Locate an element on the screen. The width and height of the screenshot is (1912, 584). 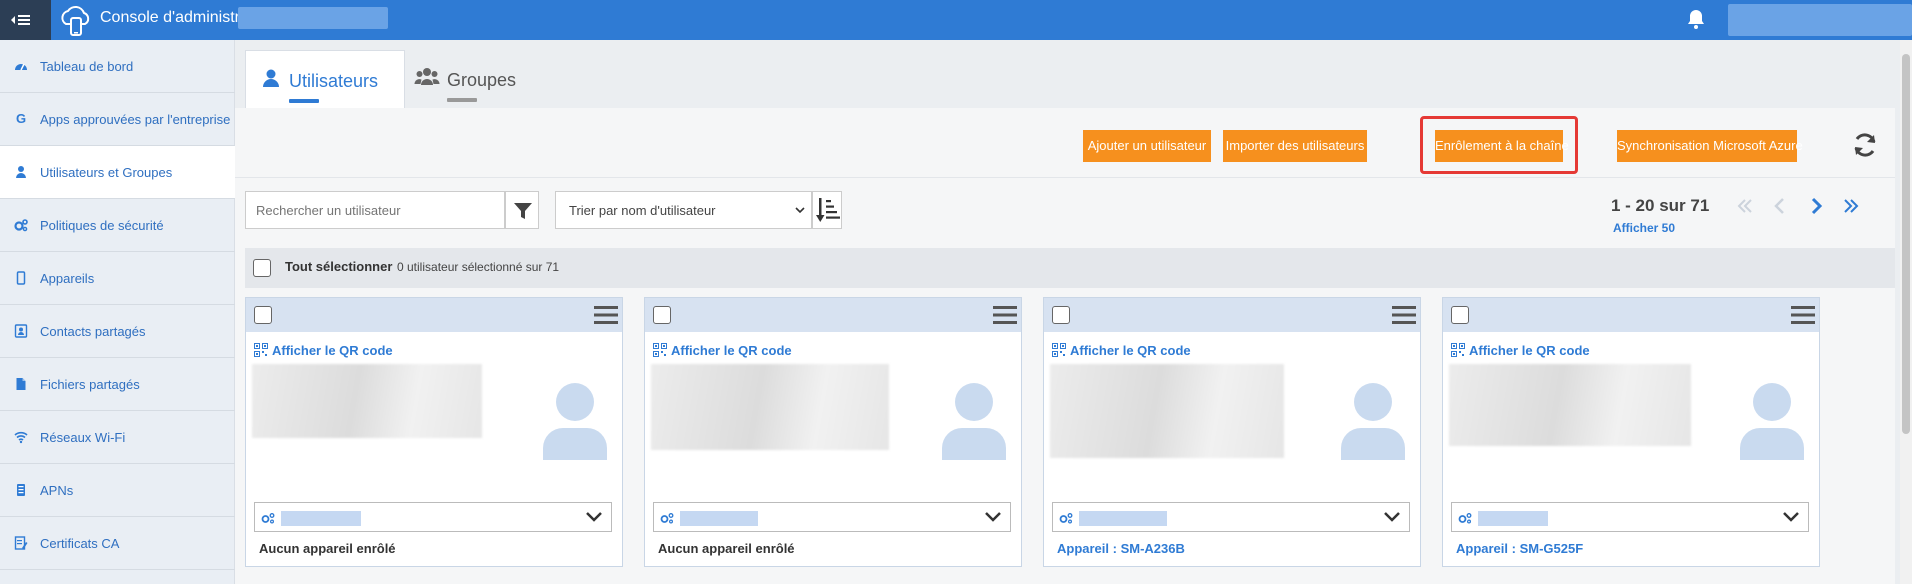
redacted-organization-name is located at coordinates (313, 18).